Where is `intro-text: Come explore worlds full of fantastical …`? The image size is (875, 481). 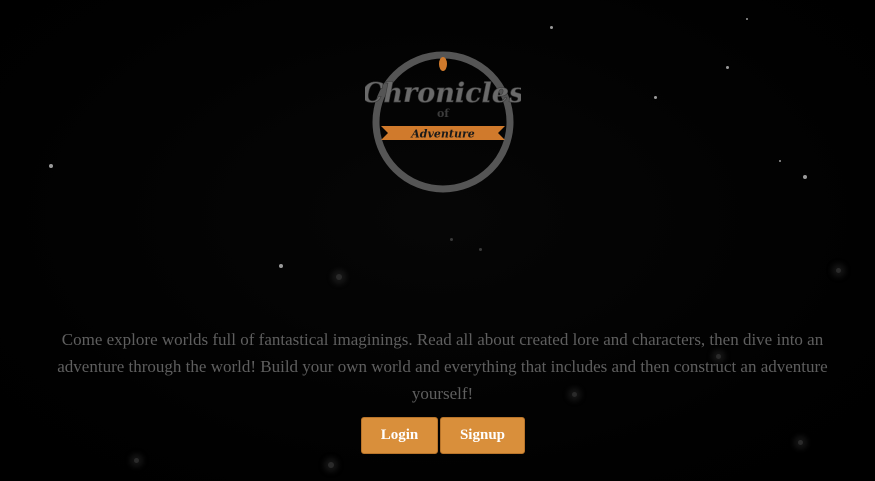 intro-text: Come explore worlds full of fantastical … is located at coordinates (442, 366).